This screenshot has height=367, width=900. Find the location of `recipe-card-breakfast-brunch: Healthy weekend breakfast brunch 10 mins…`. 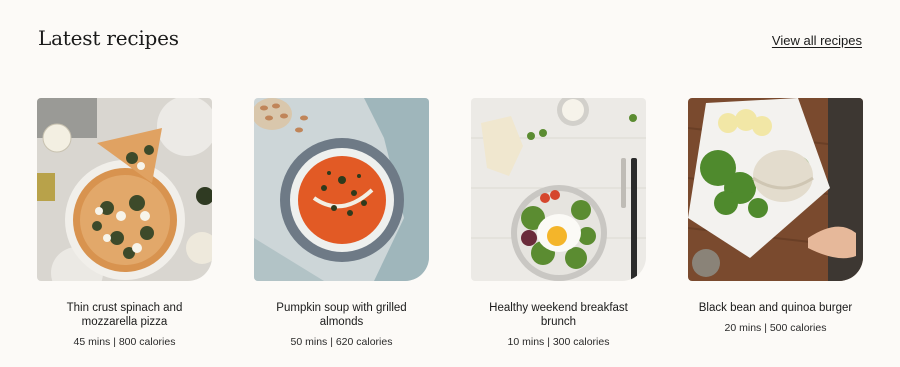

recipe-card-breakfast-brunch: Healthy weekend breakfast brunch 10 mins… is located at coordinates (558, 223).